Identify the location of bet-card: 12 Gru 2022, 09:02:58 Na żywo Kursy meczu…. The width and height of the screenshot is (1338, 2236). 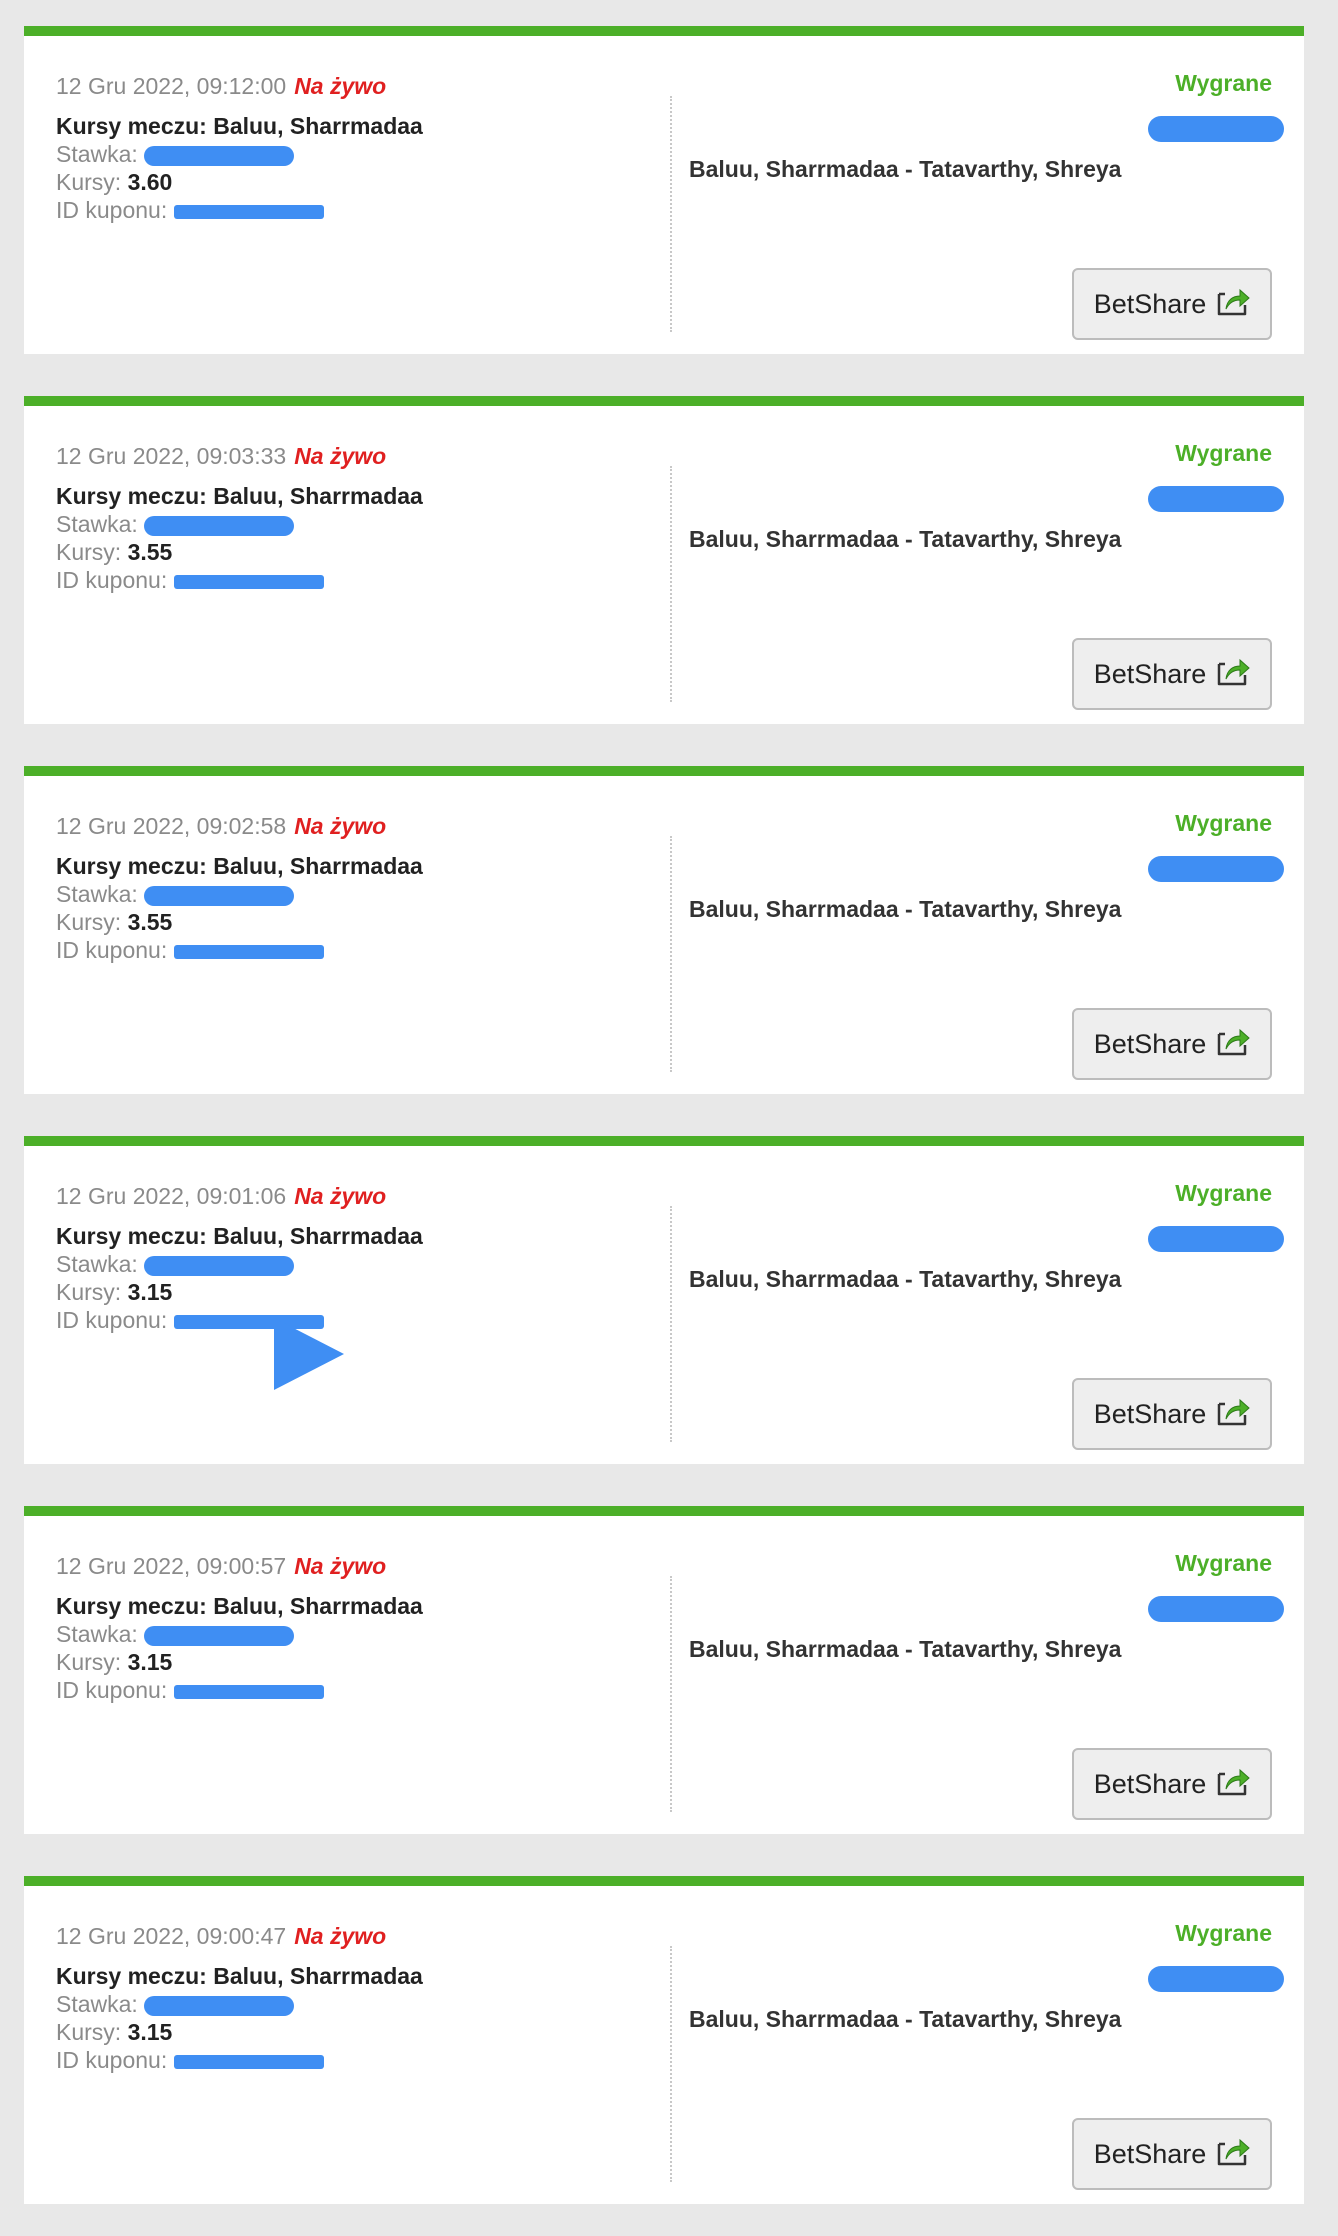
(664, 930).